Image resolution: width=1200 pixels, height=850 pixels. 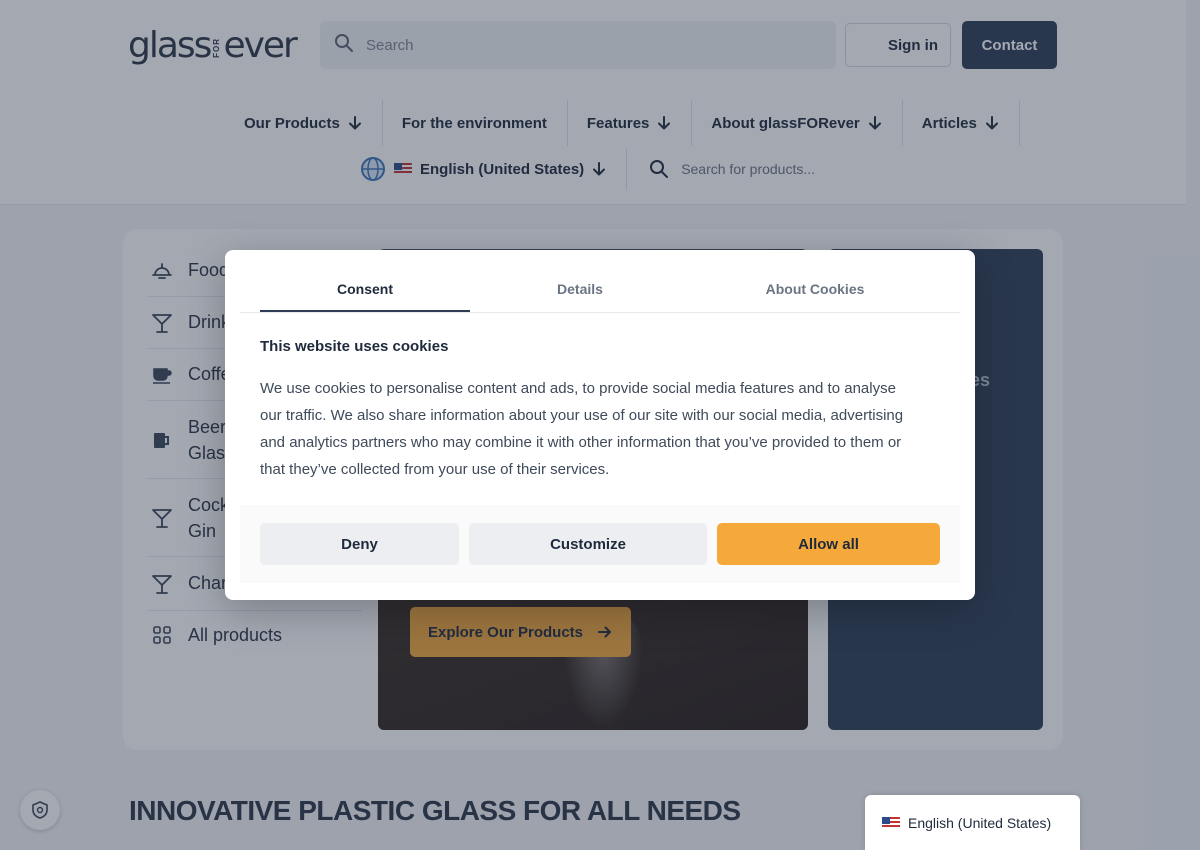 What do you see at coordinates (588, 544) in the screenshot?
I see `customize-button: Customize` at bounding box center [588, 544].